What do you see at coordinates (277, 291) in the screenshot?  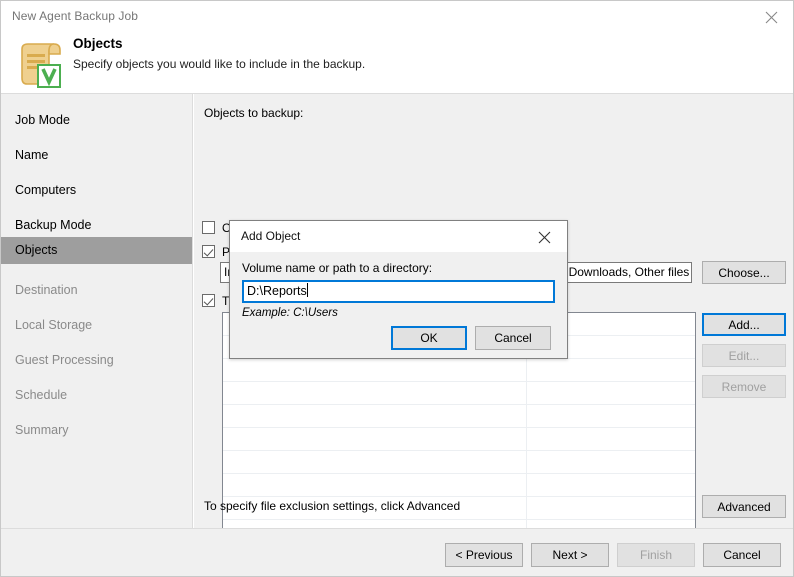 I see `volume-path-input-value: D:\Reports` at bounding box center [277, 291].